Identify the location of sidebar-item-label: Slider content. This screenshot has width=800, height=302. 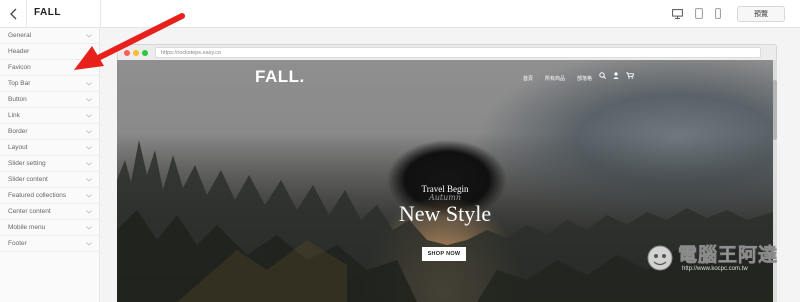
(28, 179).